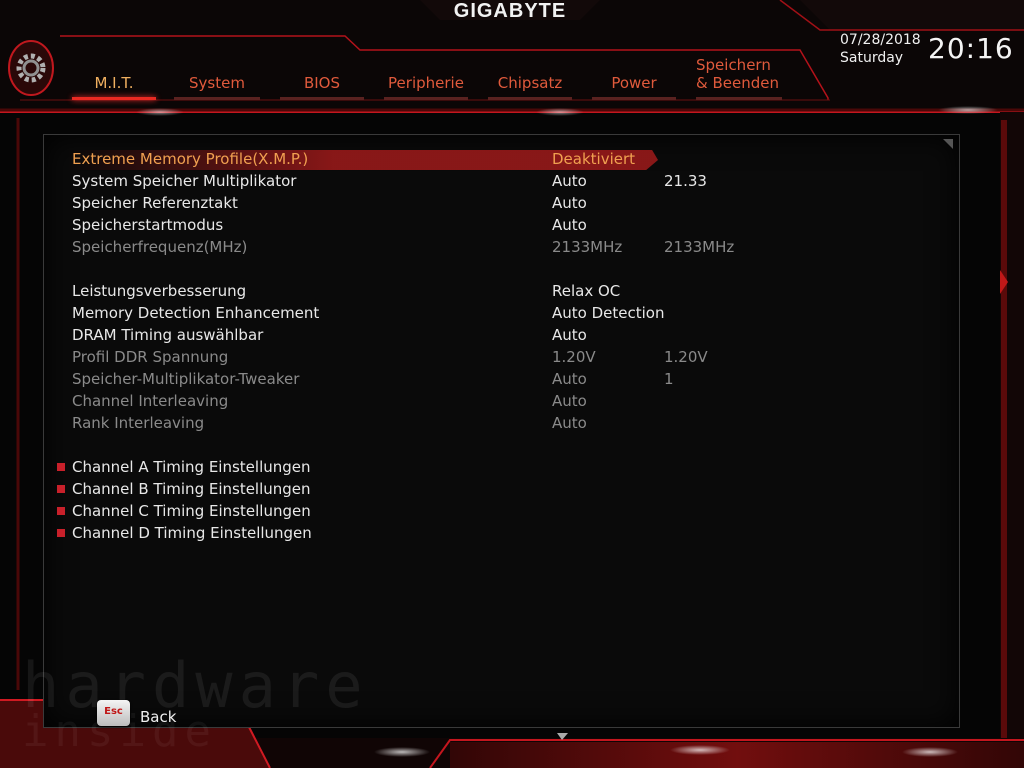 Image resolution: width=1024 pixels, height=768 pixels. Describe the element at coordinates (948, 144) in the screenshot. I see `panel-corner-icon` at that location.